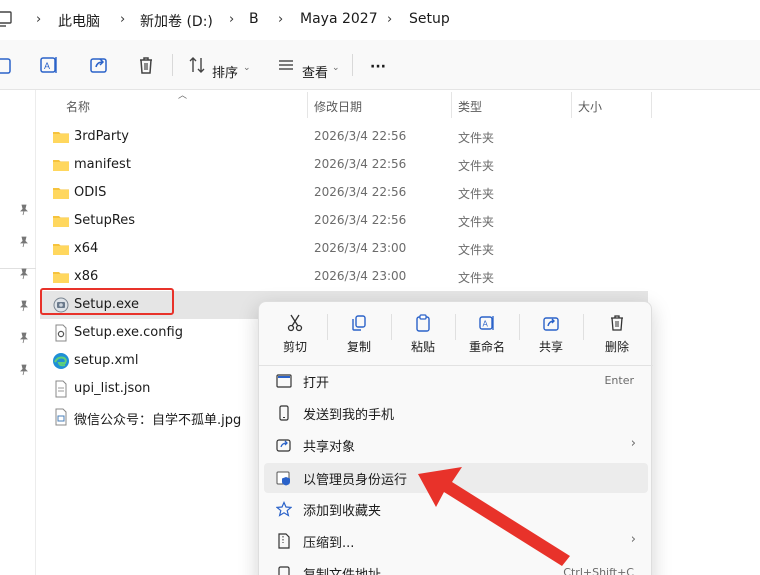 Image resolution: width=760 pixels, height=575 pixels. Describe the element at coordinates (456, 541) in the screenshot. I see `menu-item-compress: 压缩到... ›` at that location.